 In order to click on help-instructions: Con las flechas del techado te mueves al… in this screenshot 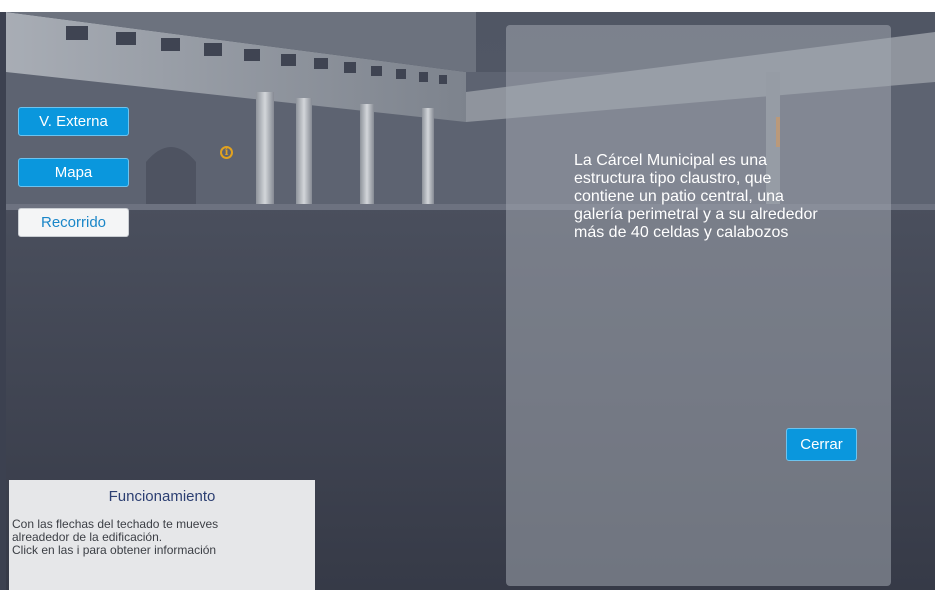, I will do `click(162, 537)`.